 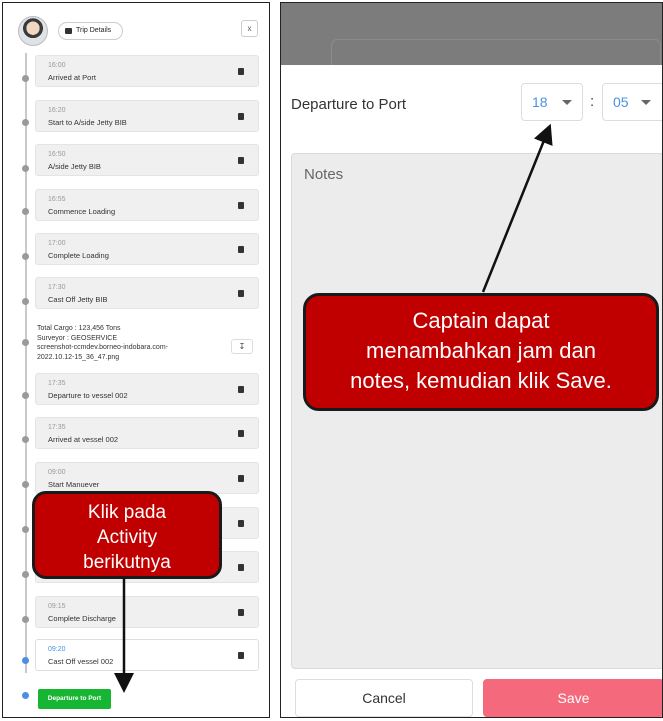 I want to click on dimmed-backdrop, so click(x=471, y=34).